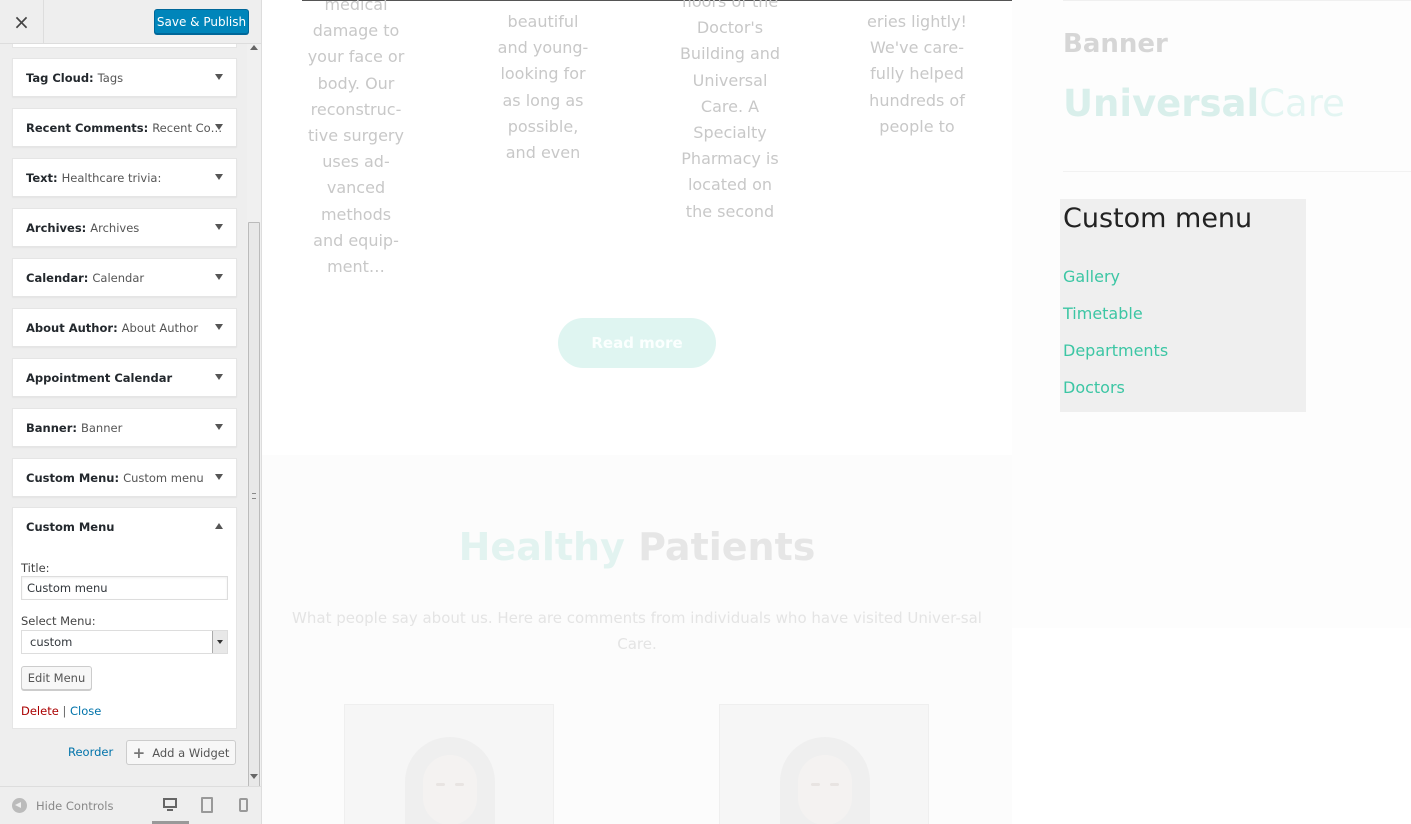 This screenshot has width=1411, height=824. What do you see at coordinates (356, 214) in the screenshot?
I see `service-text-line: methods` at bounding box center [356, 214].